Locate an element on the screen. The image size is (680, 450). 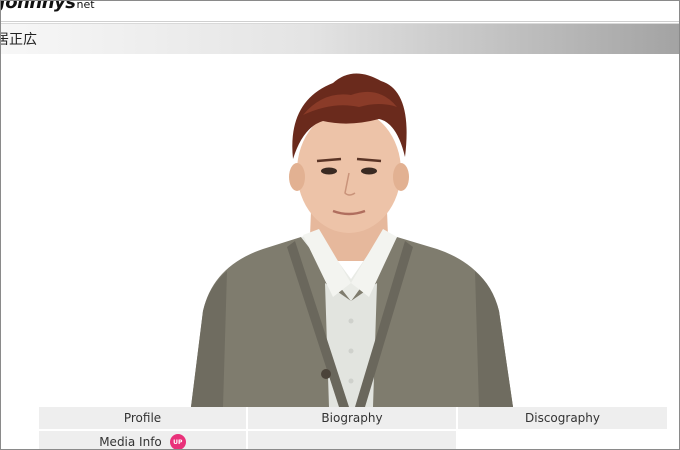
artist-name: 居正広 is located at coordinates (19, 40).